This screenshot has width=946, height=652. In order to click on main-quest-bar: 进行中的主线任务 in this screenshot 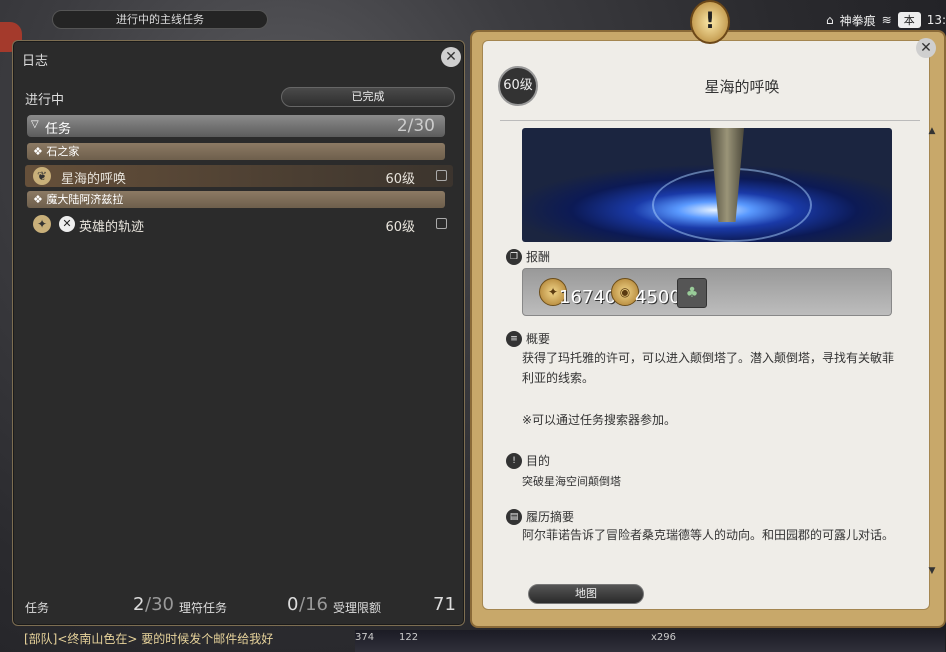, I will do `click(160, 19)`.